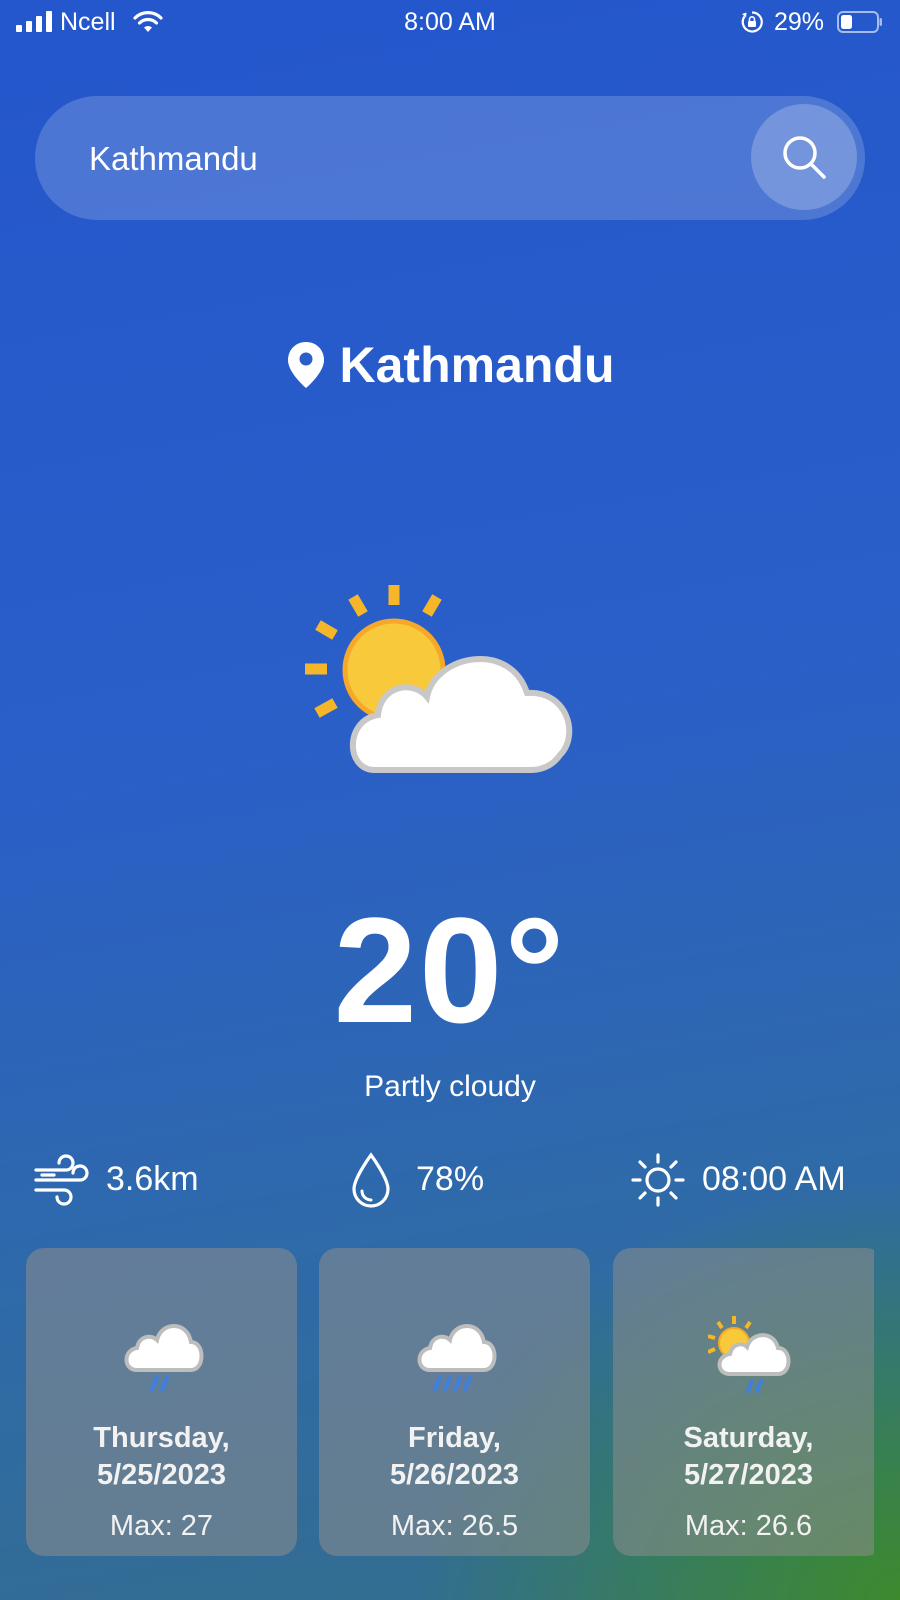 This screenshot has width=900, height=1600. I want to click on forecast-date-value: 5/25/2023, so click(161, 1475).